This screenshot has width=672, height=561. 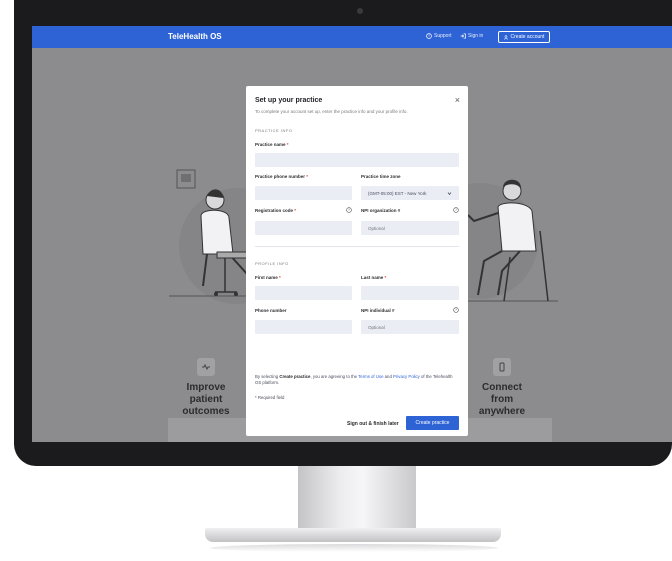 I want to click on support-link: ? Support, so click(x=439, y=36).